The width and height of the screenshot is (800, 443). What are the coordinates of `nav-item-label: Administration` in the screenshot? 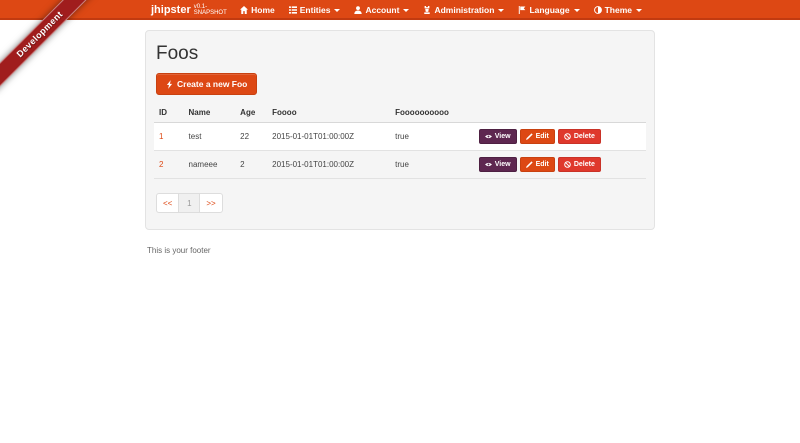 It's located at (464, 10).